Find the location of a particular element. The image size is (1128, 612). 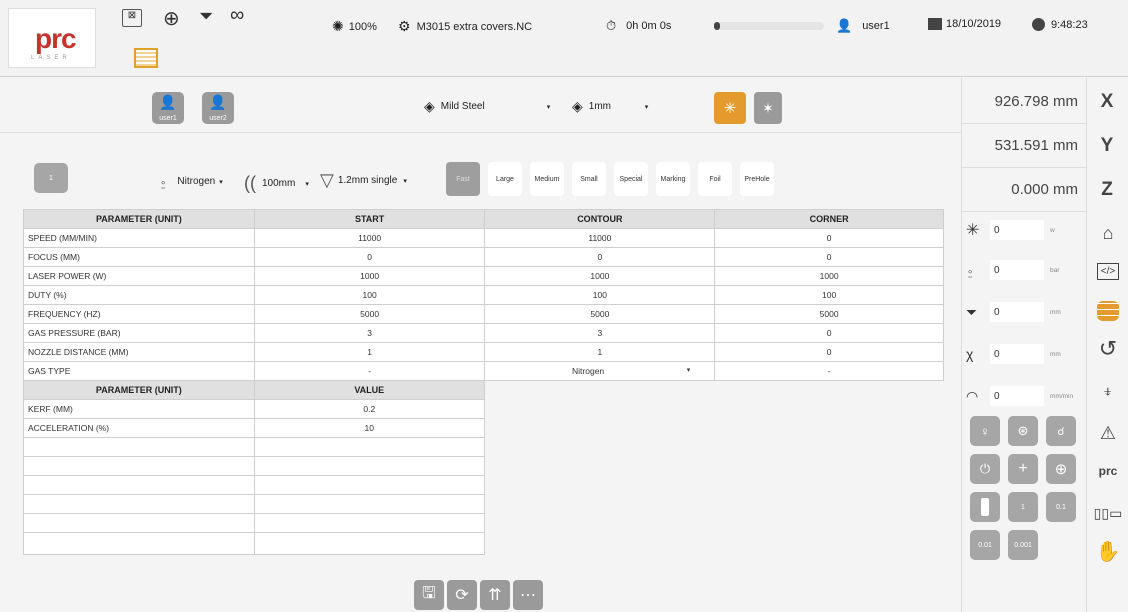

cut-head-button: ⍖ is located at coordinates (1108, 391).